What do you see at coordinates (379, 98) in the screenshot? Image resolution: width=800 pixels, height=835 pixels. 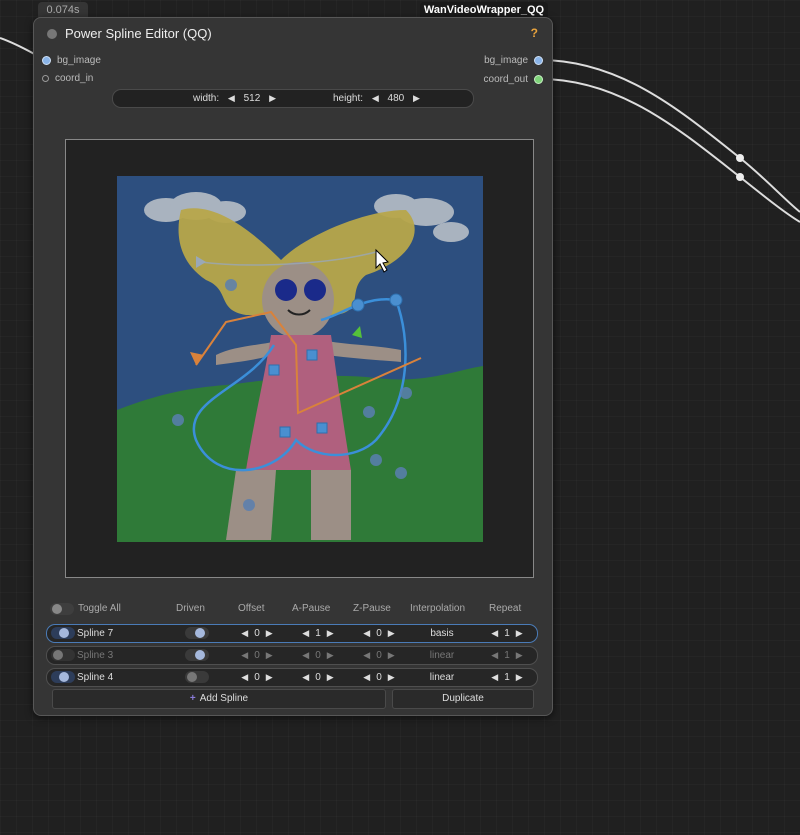 I see `height-widget: height: ◀ 480 ▶` at bounding box center [379, 98].